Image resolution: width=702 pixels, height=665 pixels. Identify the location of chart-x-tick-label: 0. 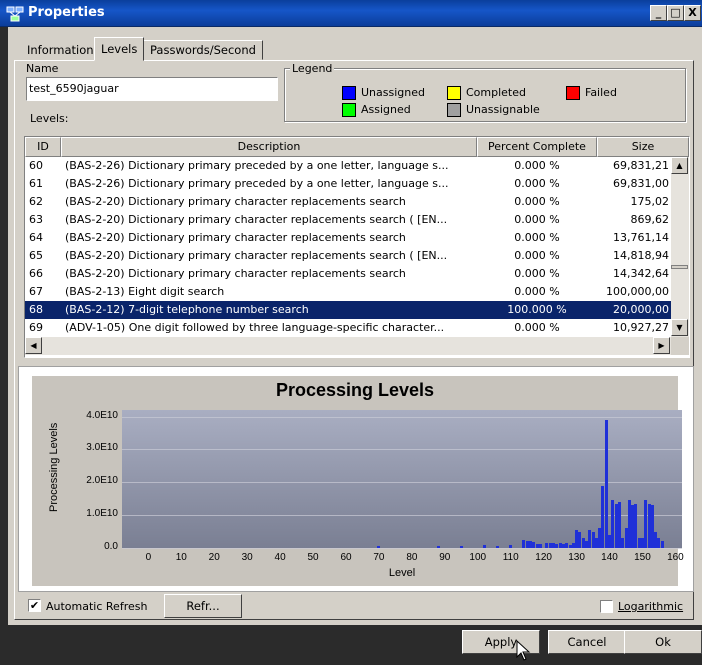
(148, 557).